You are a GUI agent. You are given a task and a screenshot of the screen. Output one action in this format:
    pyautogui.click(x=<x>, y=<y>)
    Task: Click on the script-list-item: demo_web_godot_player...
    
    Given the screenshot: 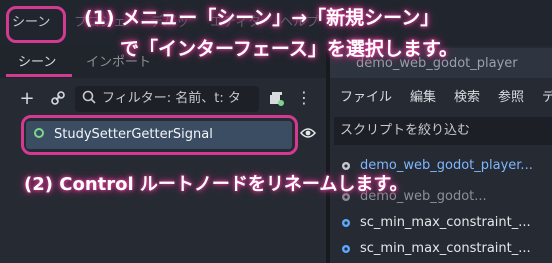 What is the action you would take?
    pyautogui.click(x=436, y=166)
    